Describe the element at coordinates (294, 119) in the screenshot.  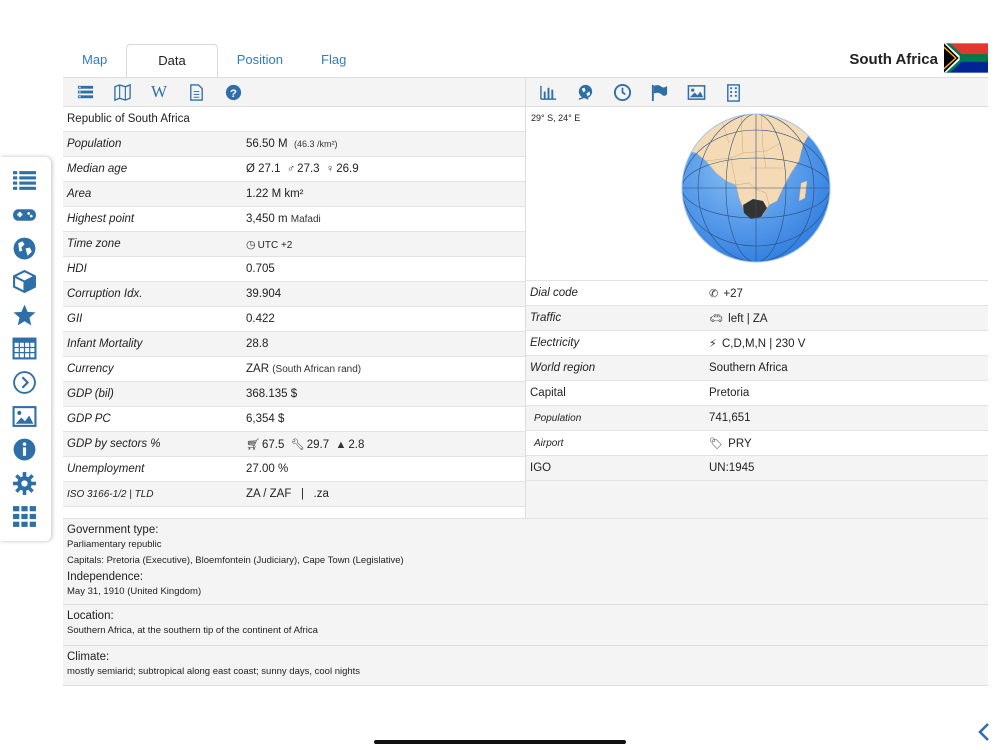
I see `table-row: Republic of South Africa` at that location.